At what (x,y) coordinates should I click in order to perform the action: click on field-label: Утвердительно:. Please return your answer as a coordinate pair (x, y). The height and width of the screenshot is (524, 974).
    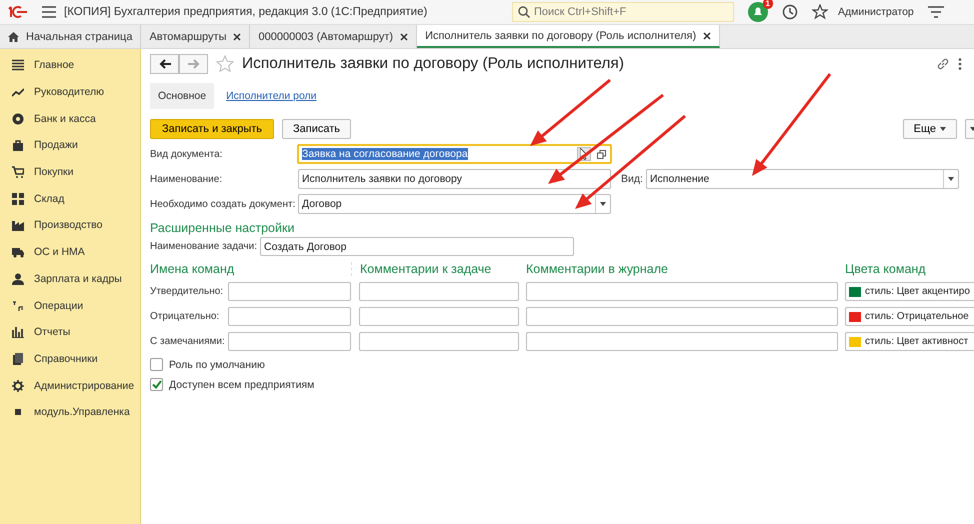
    Looking at the image, I should click on (187, 291).